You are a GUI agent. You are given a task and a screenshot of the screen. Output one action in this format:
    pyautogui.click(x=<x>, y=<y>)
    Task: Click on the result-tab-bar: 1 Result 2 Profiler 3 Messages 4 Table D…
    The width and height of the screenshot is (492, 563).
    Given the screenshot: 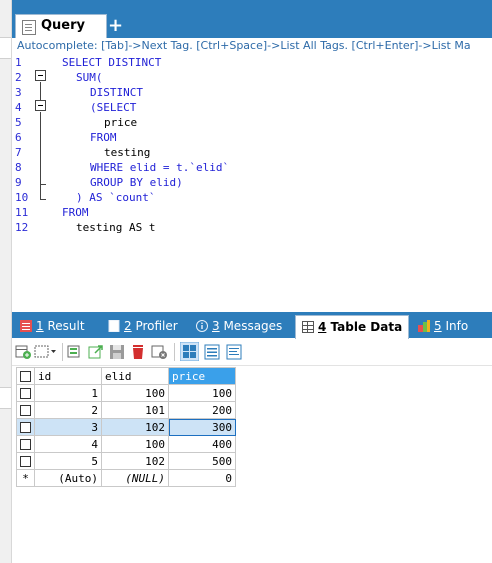 What is the action you would take?
    pyautogui.click(x=252, y=325)
    